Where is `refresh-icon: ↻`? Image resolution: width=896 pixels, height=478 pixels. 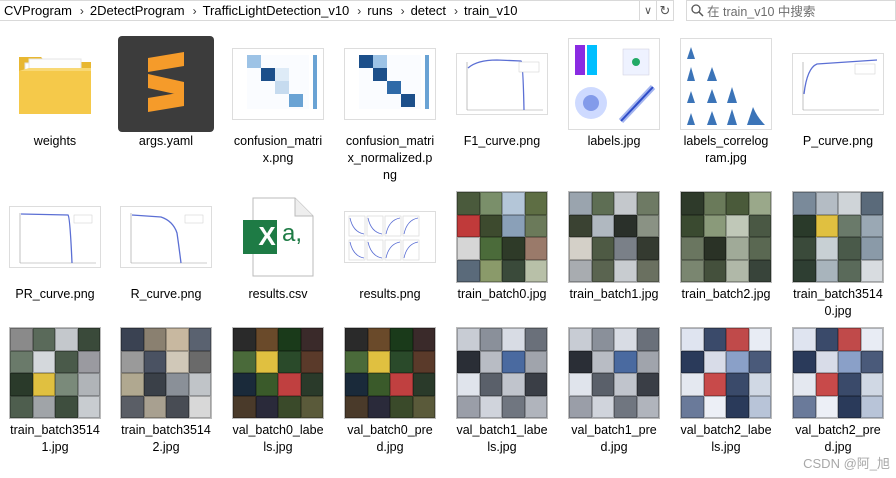 refresh-icon: ↻ is located at coordinates (665, 10).